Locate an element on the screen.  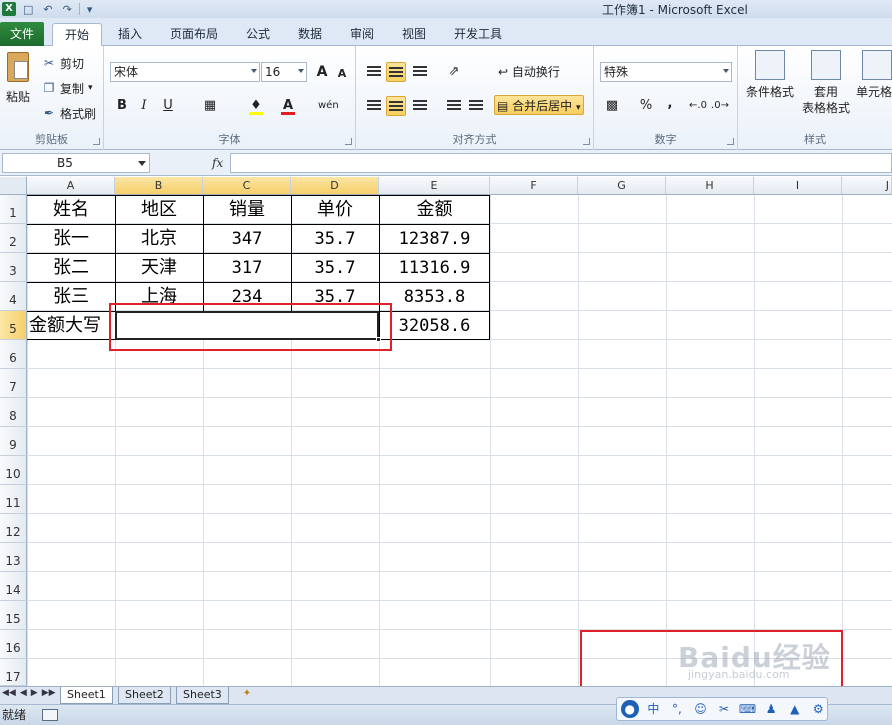
punct-icon: °, is located at coordinates (677, 709).